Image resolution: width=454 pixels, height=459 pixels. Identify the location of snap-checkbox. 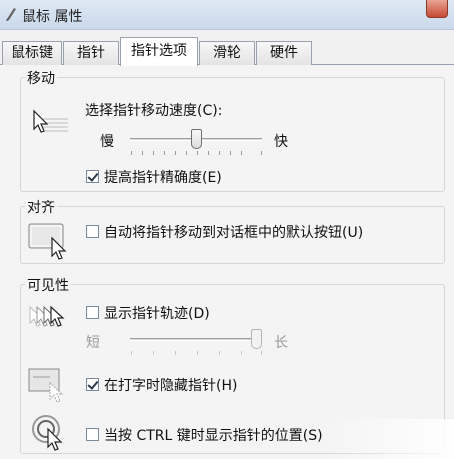
(92, 231).